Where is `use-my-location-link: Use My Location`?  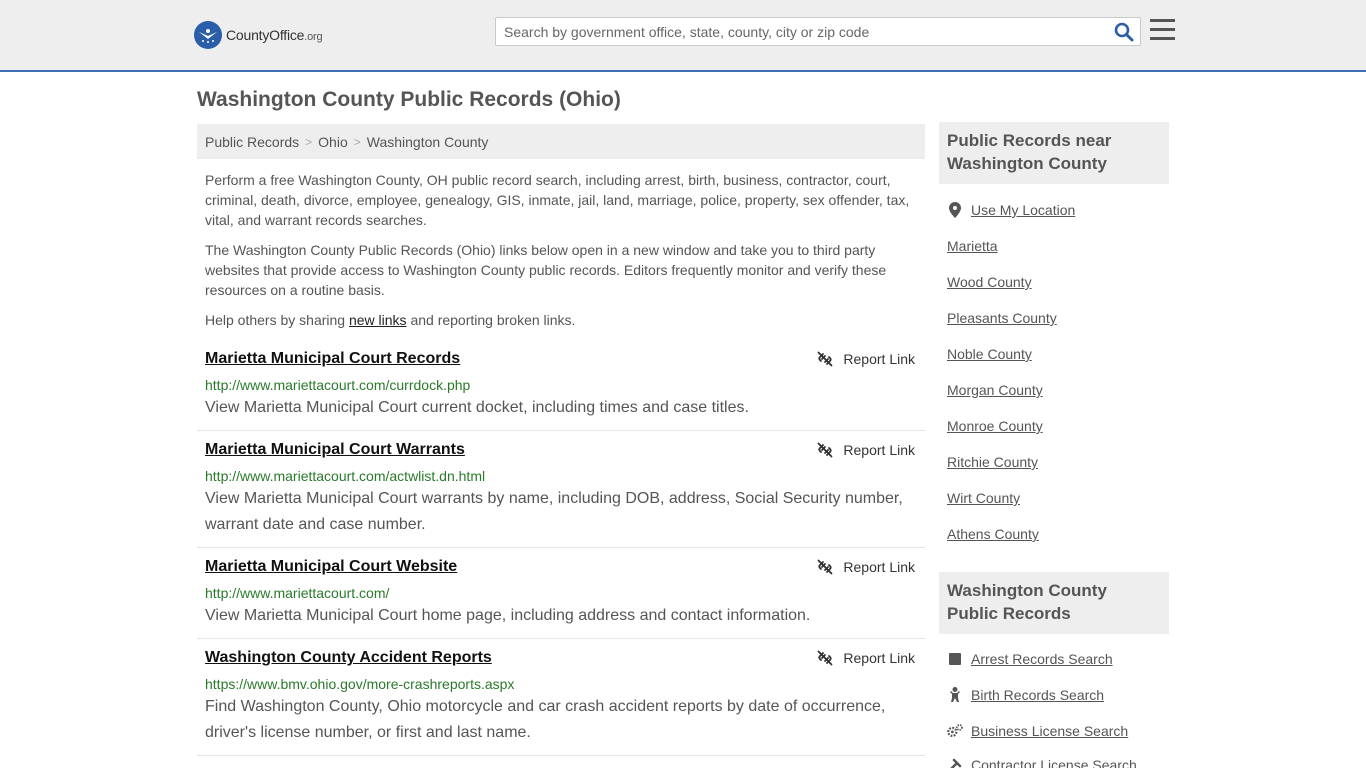 use-my-location-link: Use My Location is located at coordinates (1011, 210).